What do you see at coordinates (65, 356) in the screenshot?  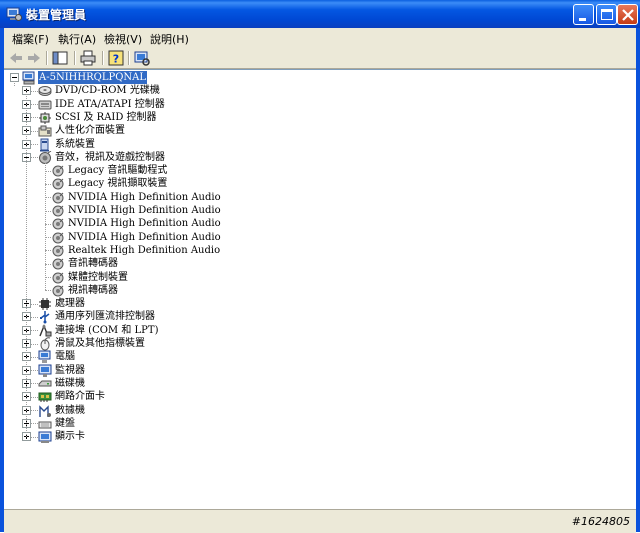 I see `tree-category-item: 電腦` at bounding box center [65, 356].